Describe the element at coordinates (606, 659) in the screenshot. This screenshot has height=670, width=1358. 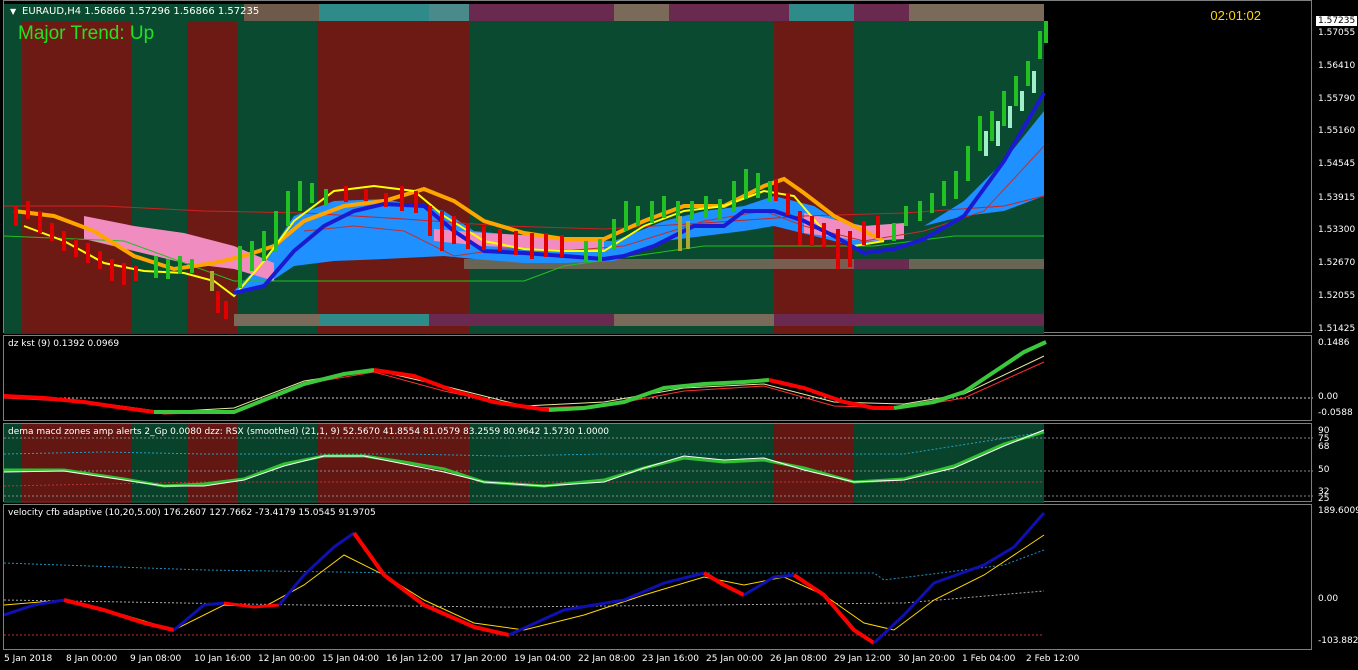
I see `time-tick: 22 Jan 08:00` at that location.